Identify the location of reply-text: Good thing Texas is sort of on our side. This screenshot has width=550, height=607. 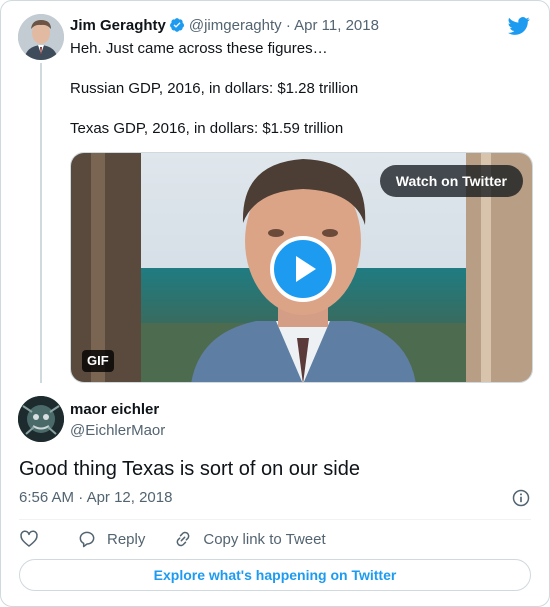
(189, 469).